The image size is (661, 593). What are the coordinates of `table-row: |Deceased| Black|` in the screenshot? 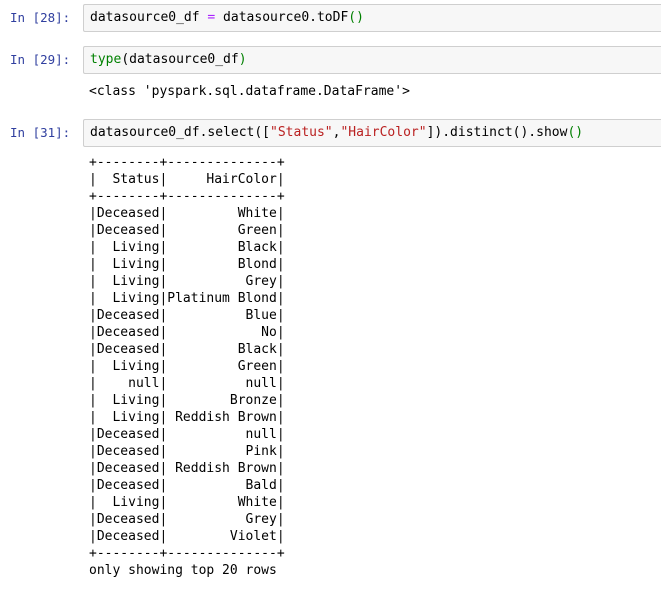 It's located at (187, 349).